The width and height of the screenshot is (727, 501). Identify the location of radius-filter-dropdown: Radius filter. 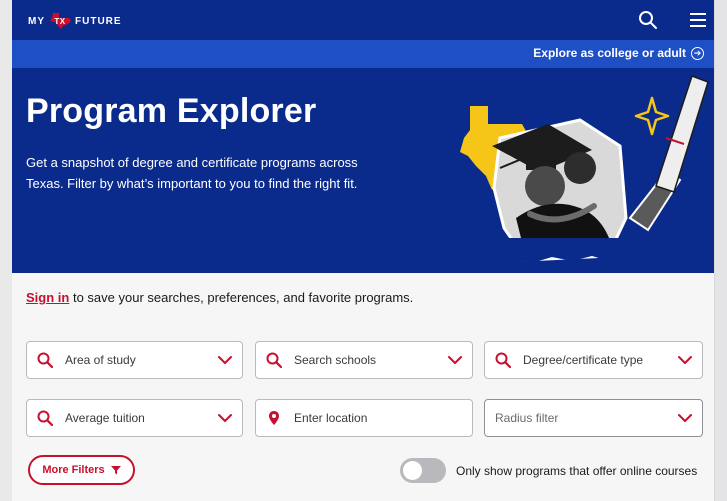
(593, 418).